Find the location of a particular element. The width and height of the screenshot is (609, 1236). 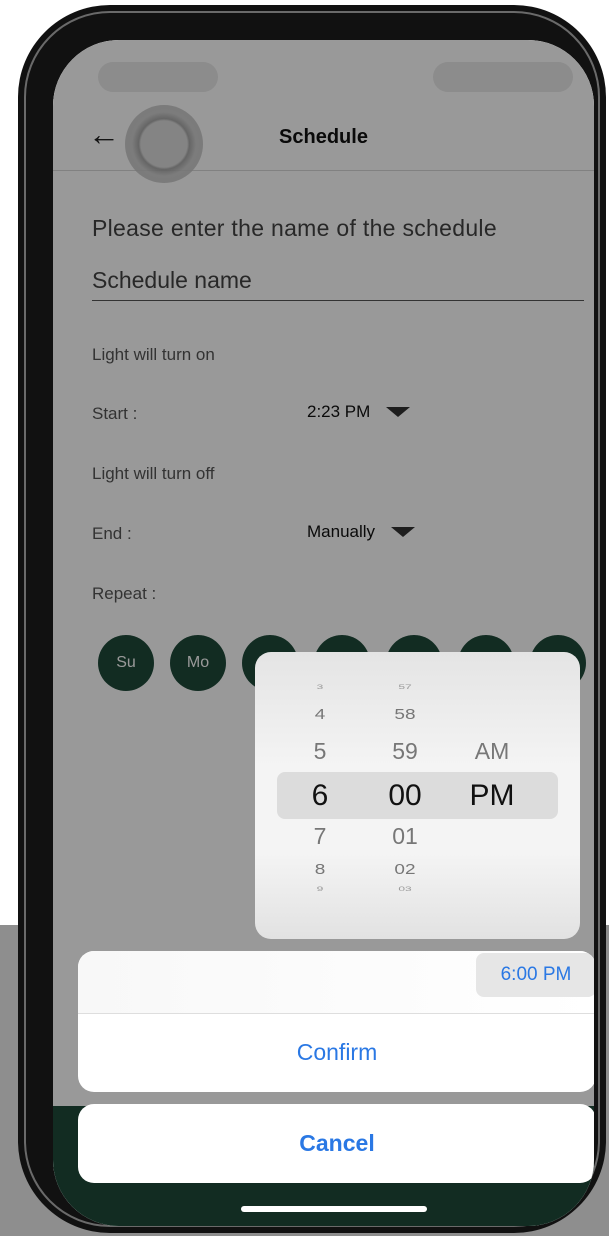

minute-option: 58 is located at coordinates (405, 714).